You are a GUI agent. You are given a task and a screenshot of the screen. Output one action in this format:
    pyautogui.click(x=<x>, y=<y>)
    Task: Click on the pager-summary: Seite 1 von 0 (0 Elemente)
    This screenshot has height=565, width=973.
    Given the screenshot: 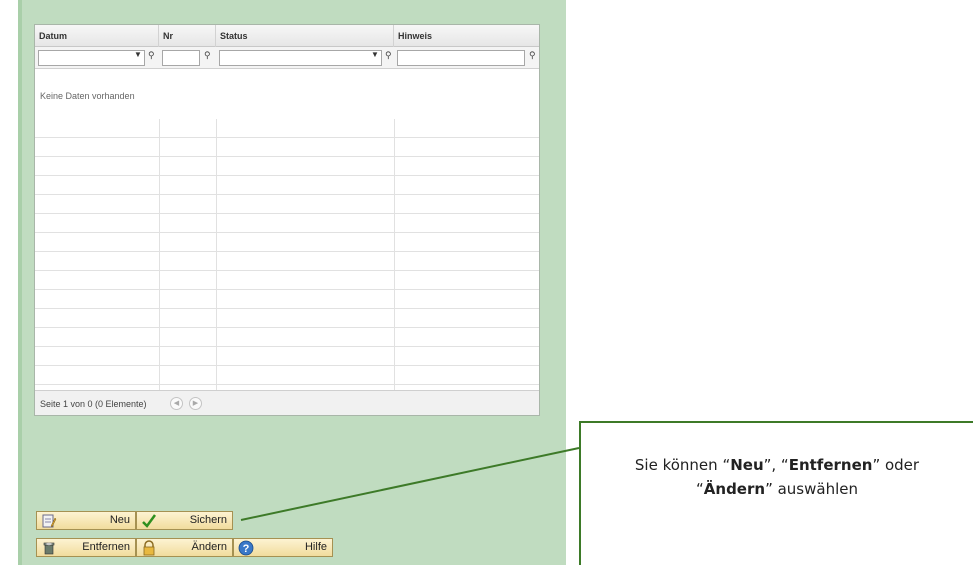 What is the action you would take?
    pyautogui.click(x=93, y=404)
    